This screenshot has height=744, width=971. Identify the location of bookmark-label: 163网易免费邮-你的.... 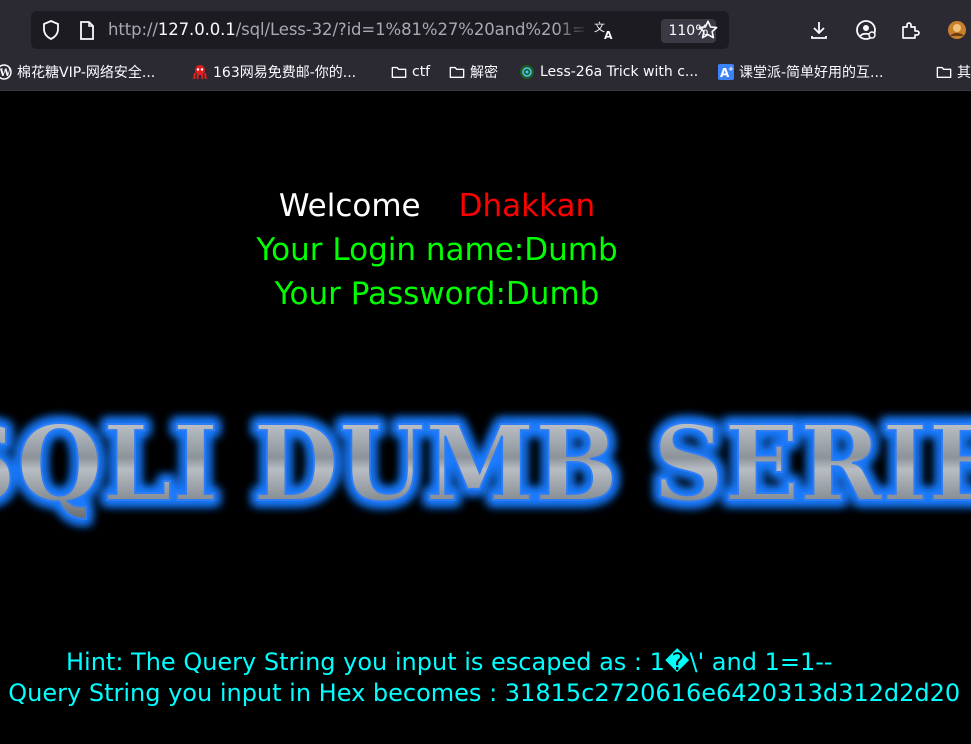
(285, 73).